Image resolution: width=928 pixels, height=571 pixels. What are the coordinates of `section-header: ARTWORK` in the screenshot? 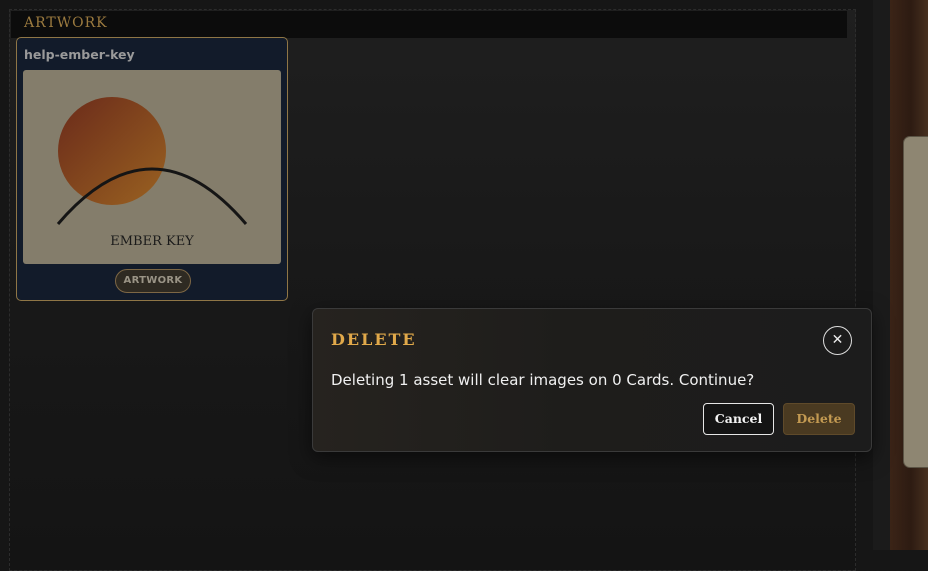 It's located at (429, 24).